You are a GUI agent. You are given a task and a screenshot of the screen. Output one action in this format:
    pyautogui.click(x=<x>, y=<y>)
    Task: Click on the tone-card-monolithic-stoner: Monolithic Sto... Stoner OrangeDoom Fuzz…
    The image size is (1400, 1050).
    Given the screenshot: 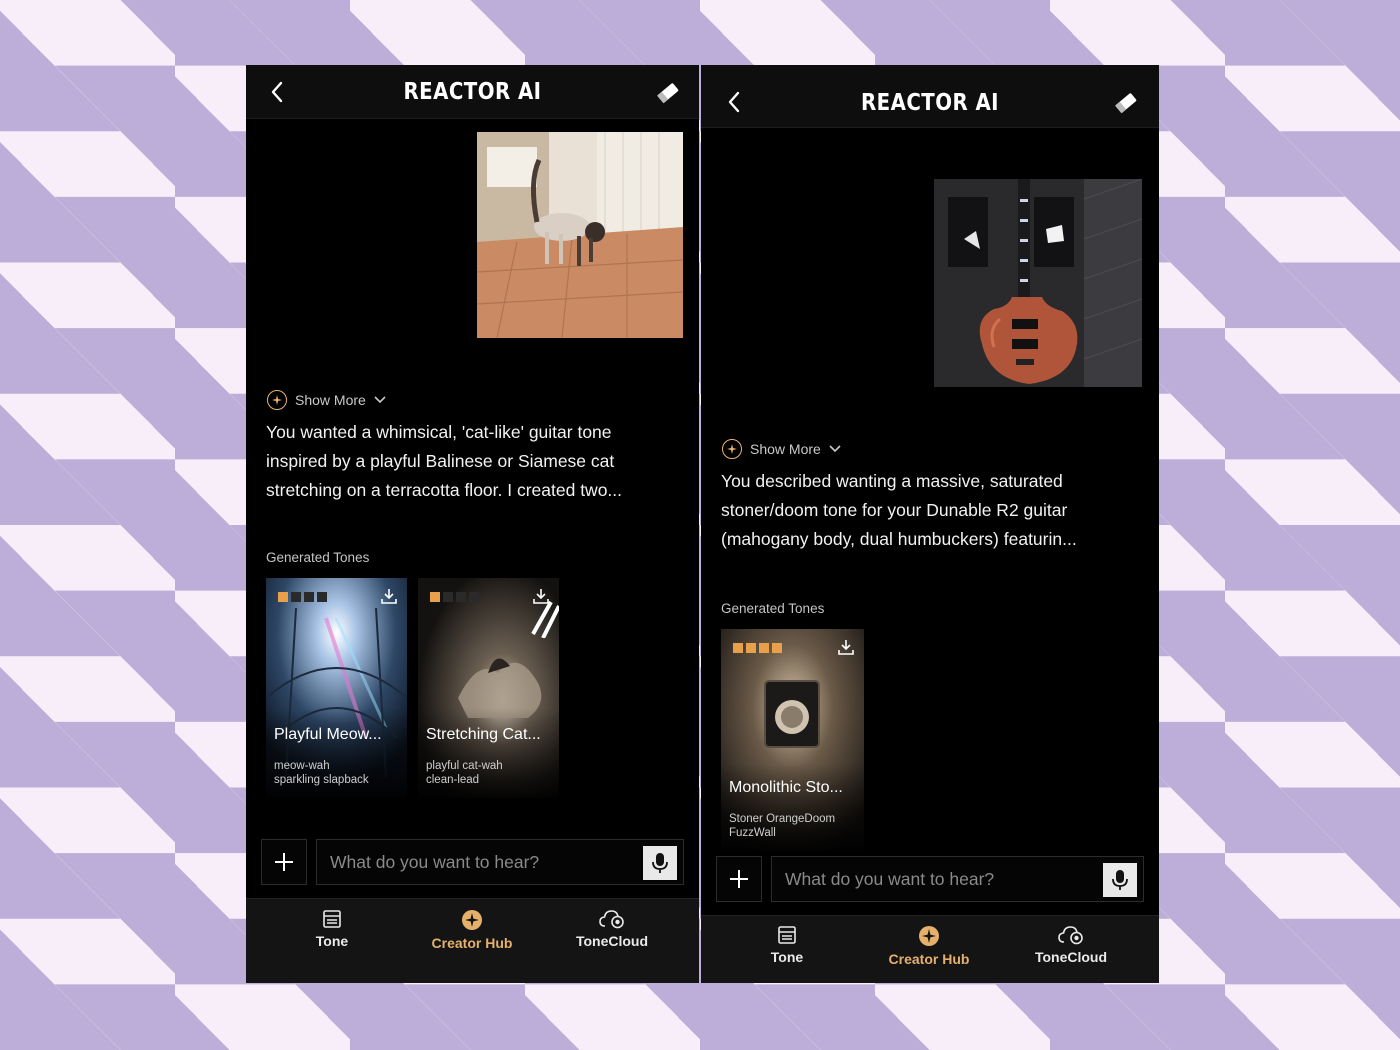 What is the action you would take?
    pyautogui.click(x=792, y=740)
    